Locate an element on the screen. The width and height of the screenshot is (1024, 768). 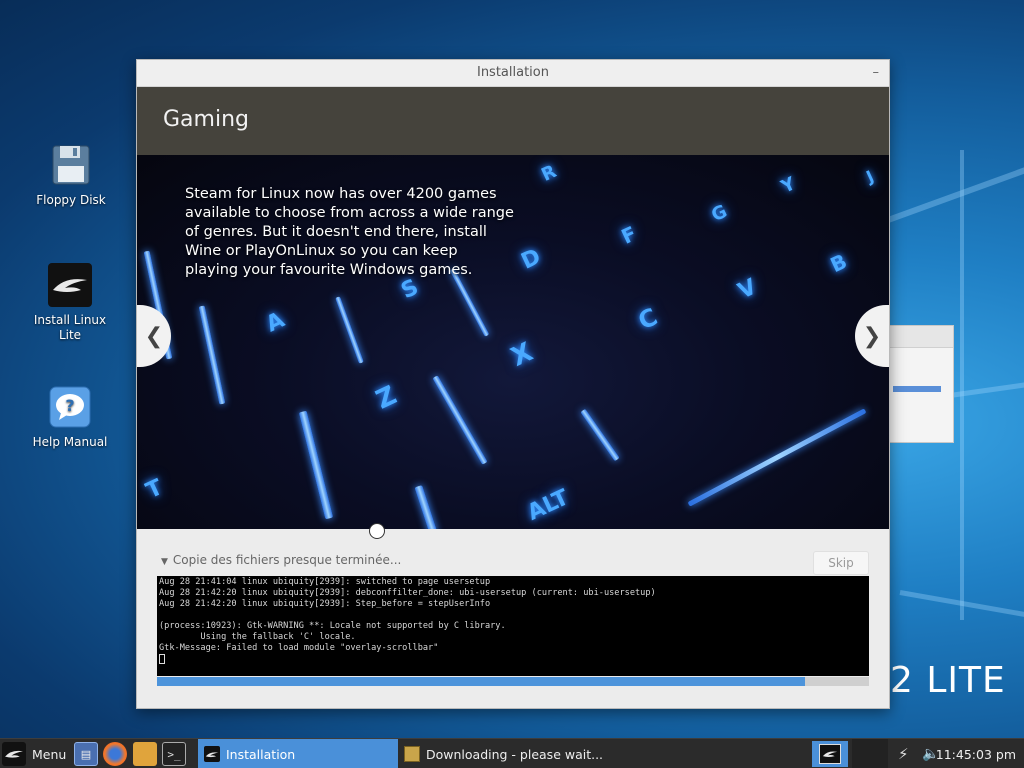
keyboard-key-glyph: ALT is located at coordinates (548, 505).